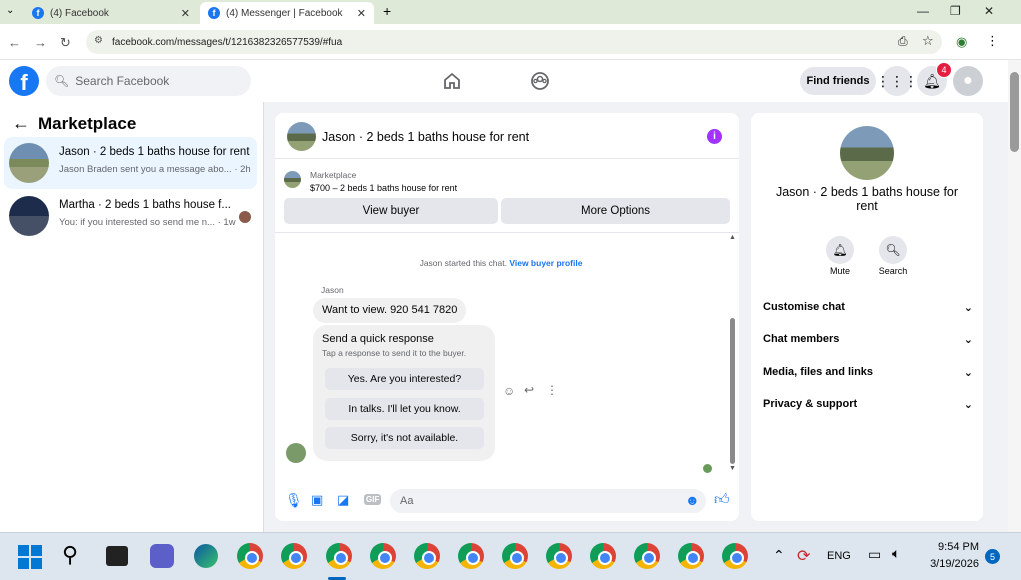 This screenshot has width=1021, height=580. I want to click on notification-center-badge: 5, so click(992, 556).